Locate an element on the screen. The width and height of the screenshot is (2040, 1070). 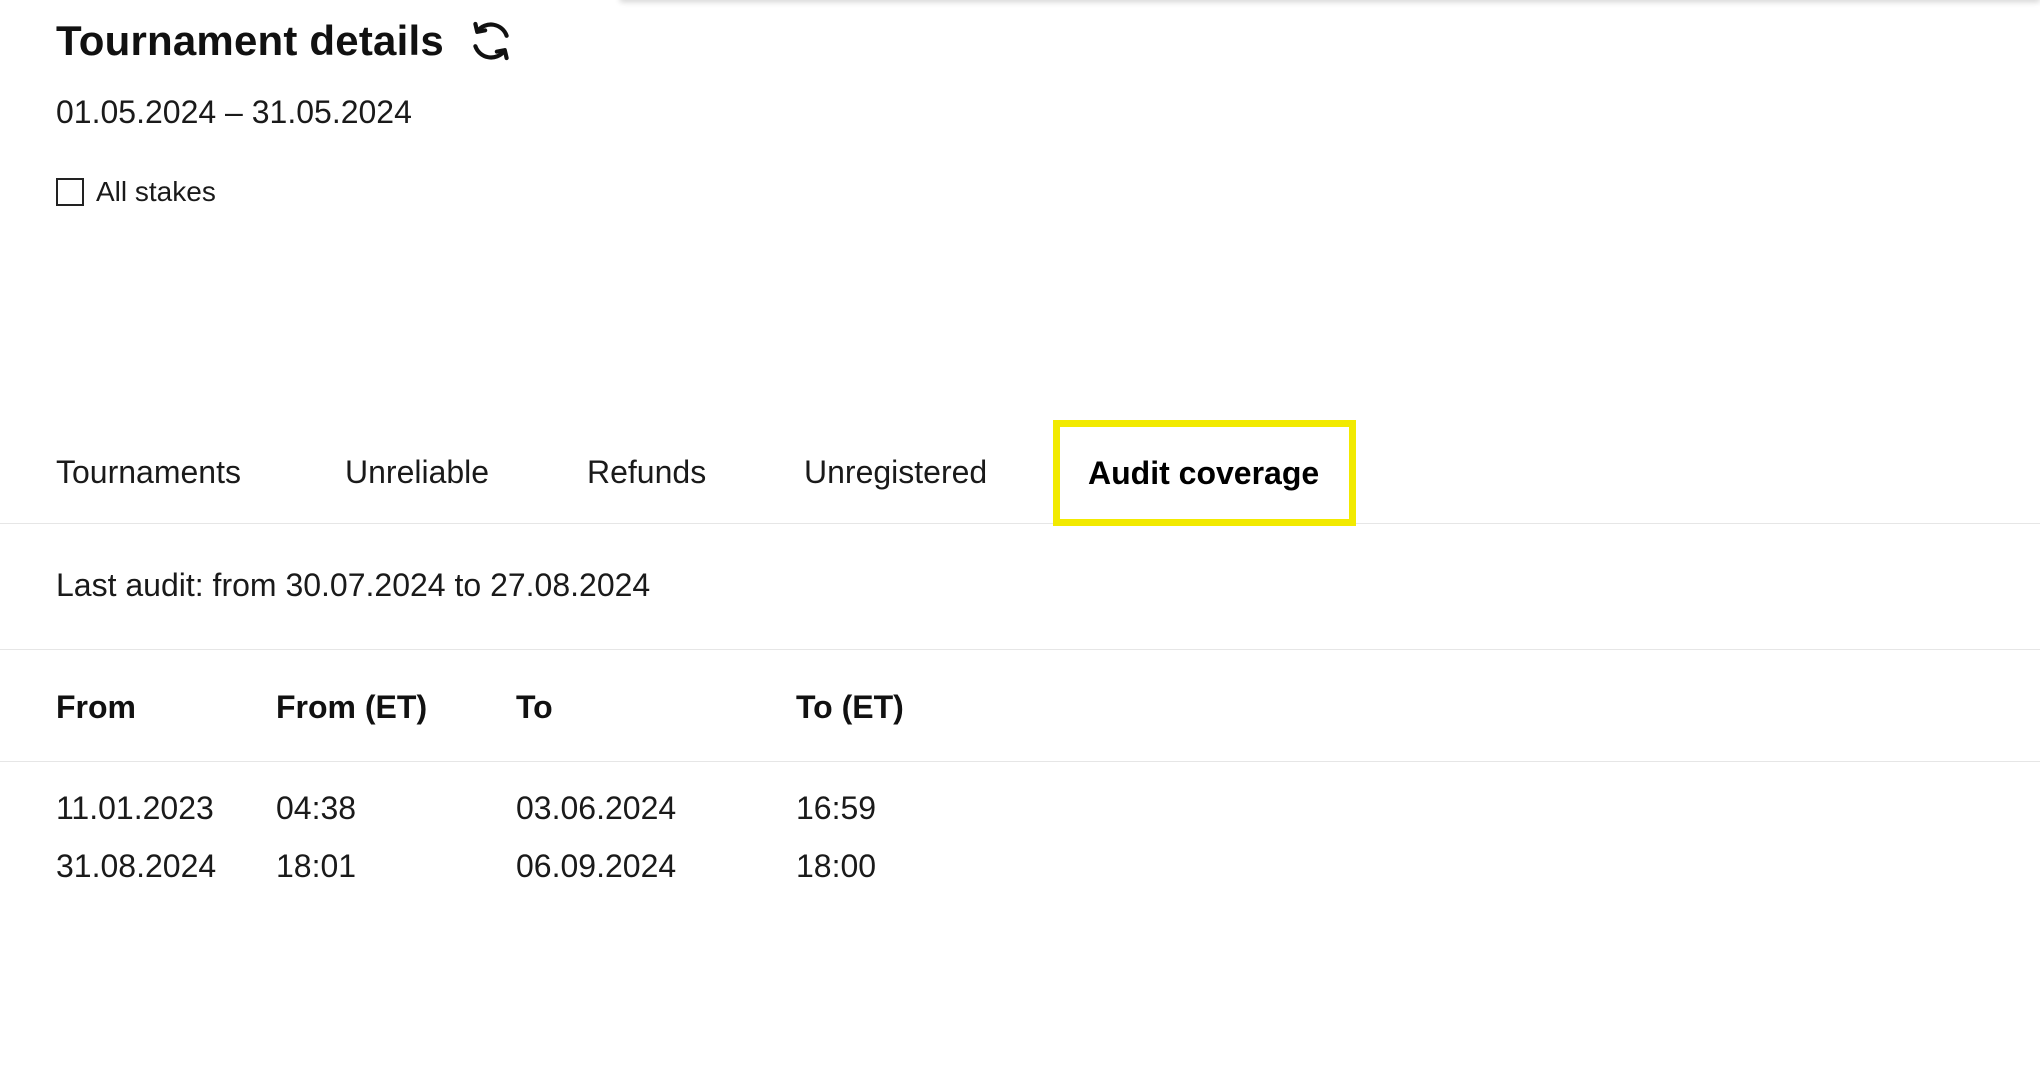
date-range: 01.05.2024 – 31.05.2024 is located at coordinates (234, 112).